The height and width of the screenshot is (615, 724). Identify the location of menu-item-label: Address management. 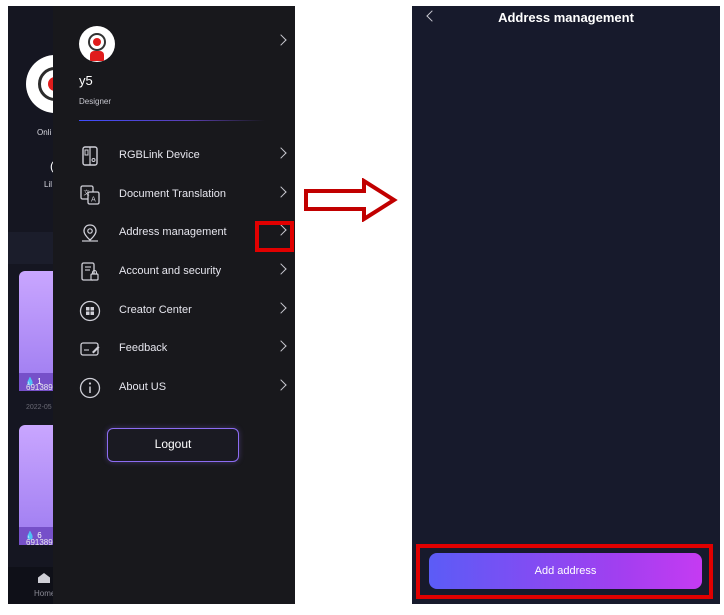
(173, 232).